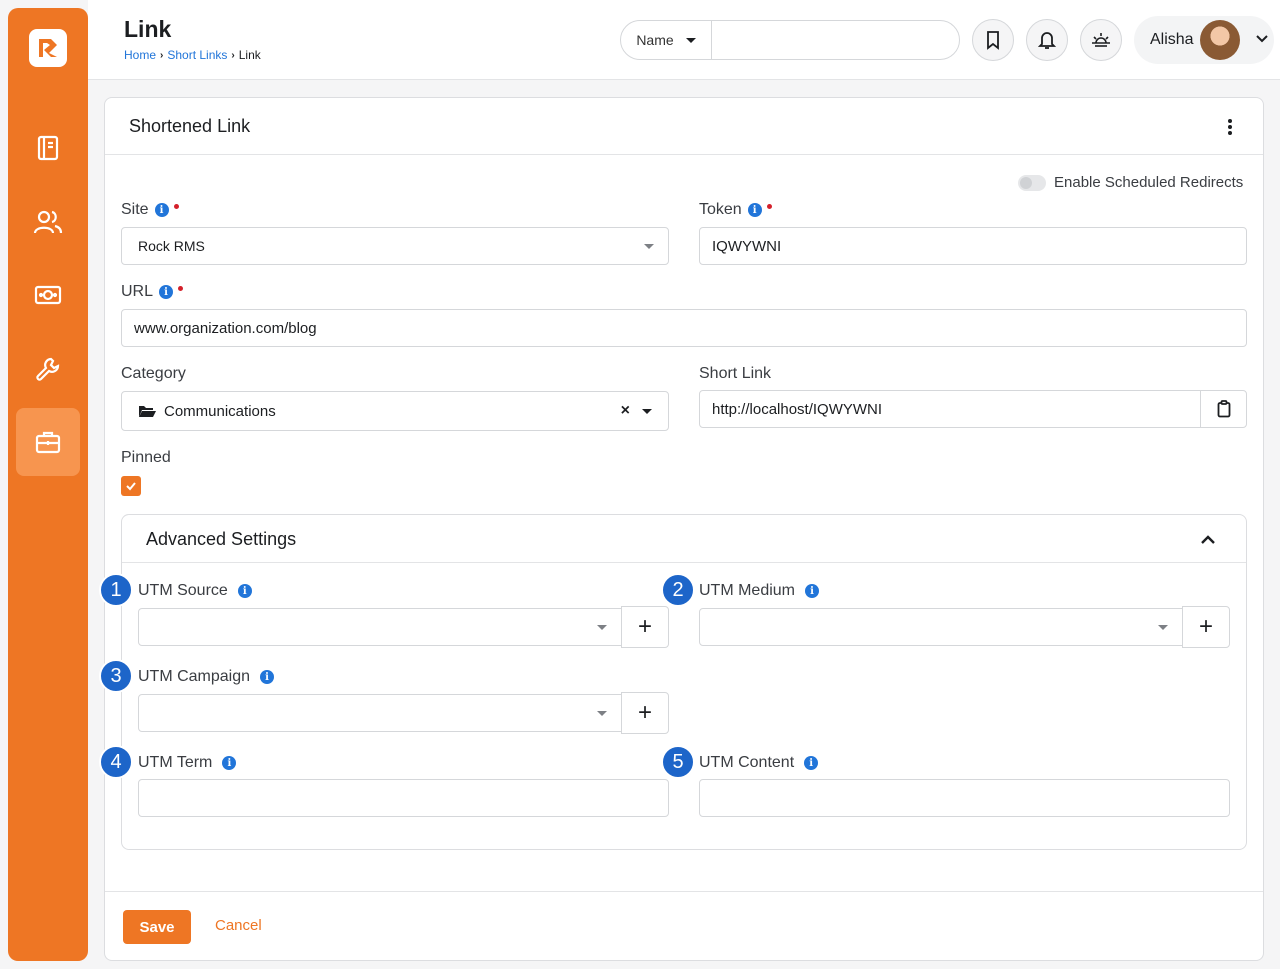  I want to click on utm-source-label: UTM Source, so click(183, 590).